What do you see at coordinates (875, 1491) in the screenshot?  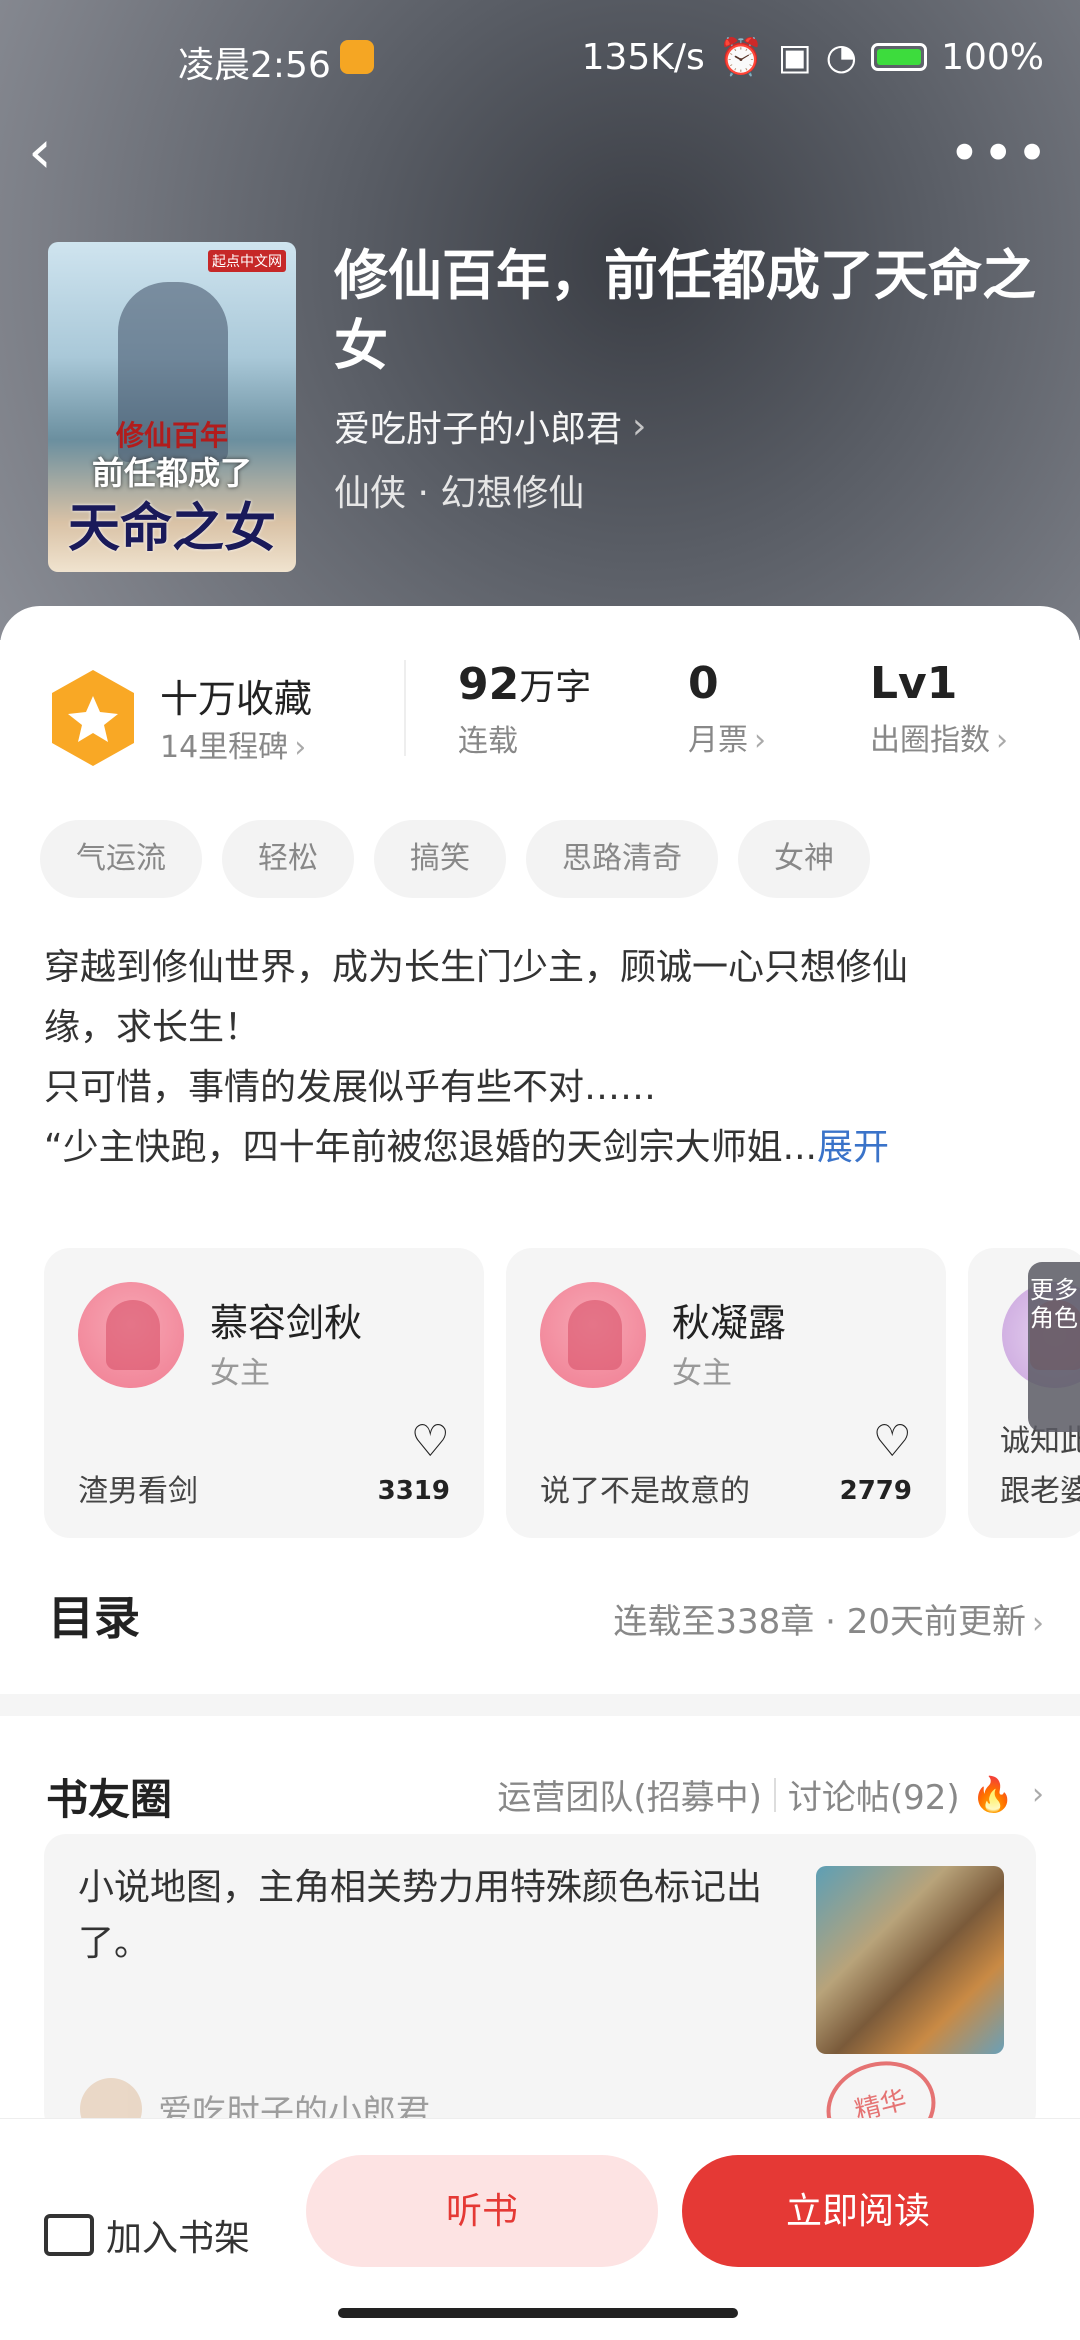 I see `character-likes: 2779` at bounding box center [875, 1491].